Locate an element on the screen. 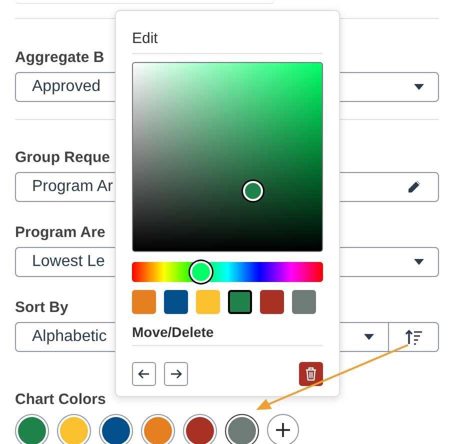  field-label: Group Reque is located at coordinates (62, 158).